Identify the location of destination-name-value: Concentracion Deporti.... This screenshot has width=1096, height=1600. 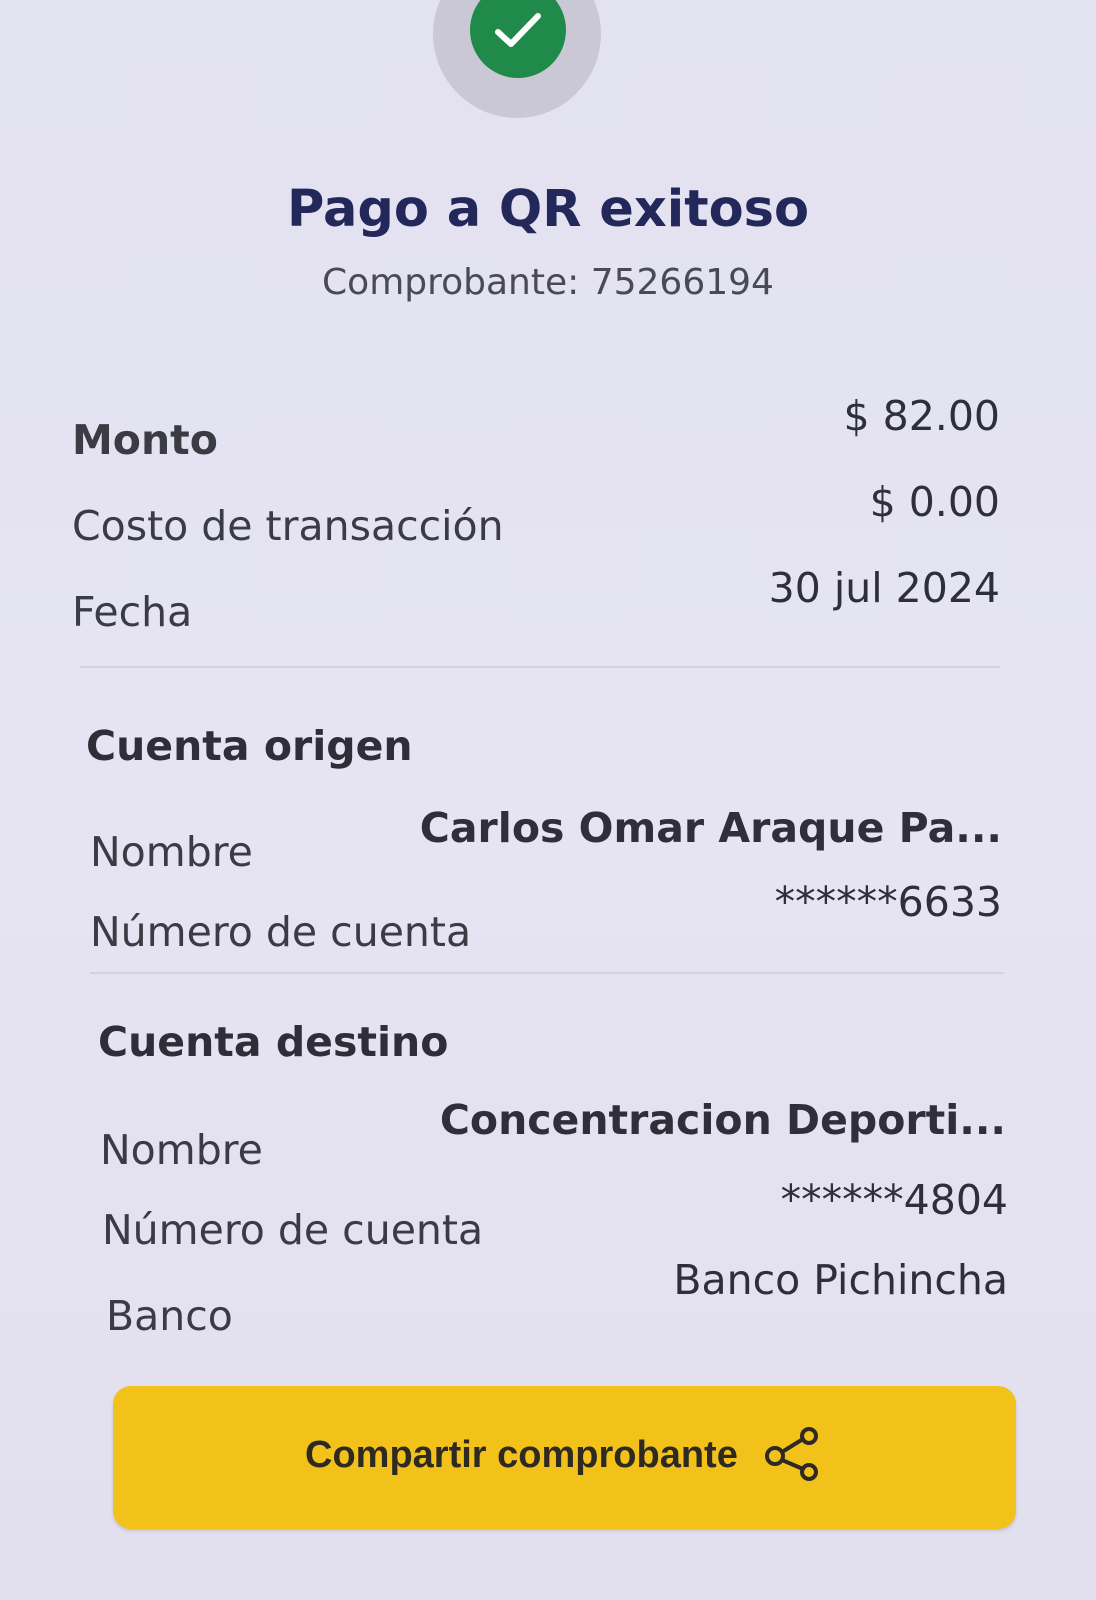
(722, 1120).